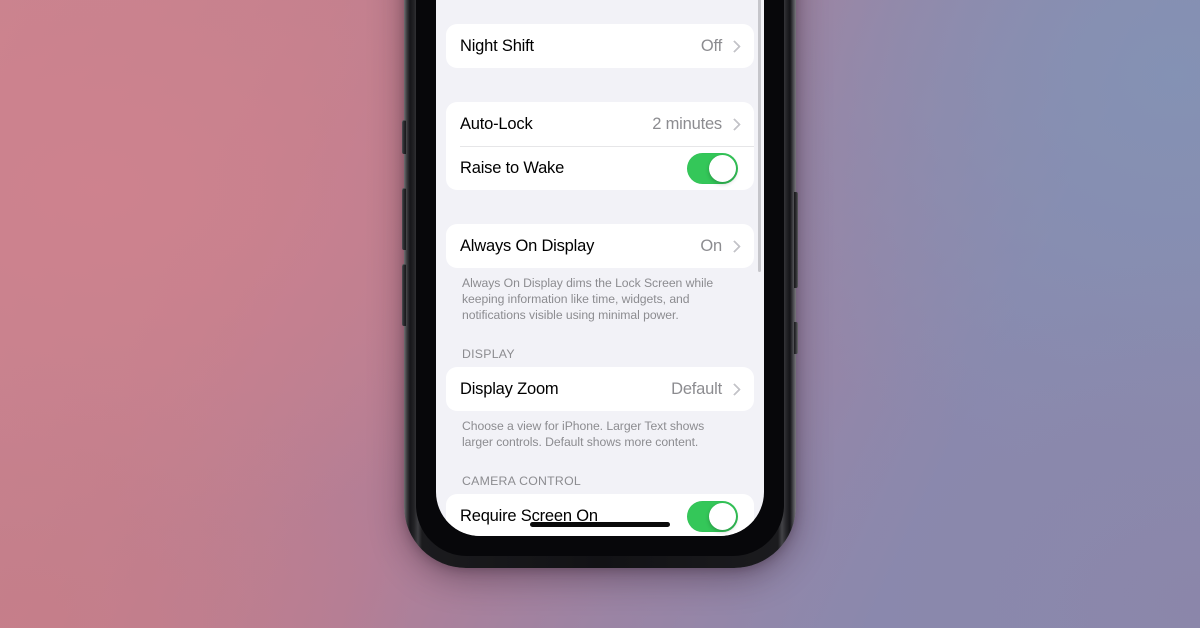 This screenshot has height=628, width=1200. What do you see at coordinates (404, 137) in the screenshot?
I see `action-button` at bounding box center [404, 137].